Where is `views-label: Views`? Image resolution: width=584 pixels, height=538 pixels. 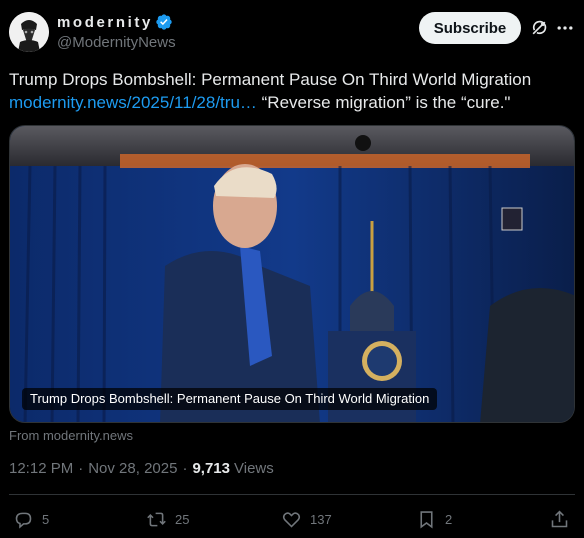
views-label: Views is located at coordinates (254, 468).